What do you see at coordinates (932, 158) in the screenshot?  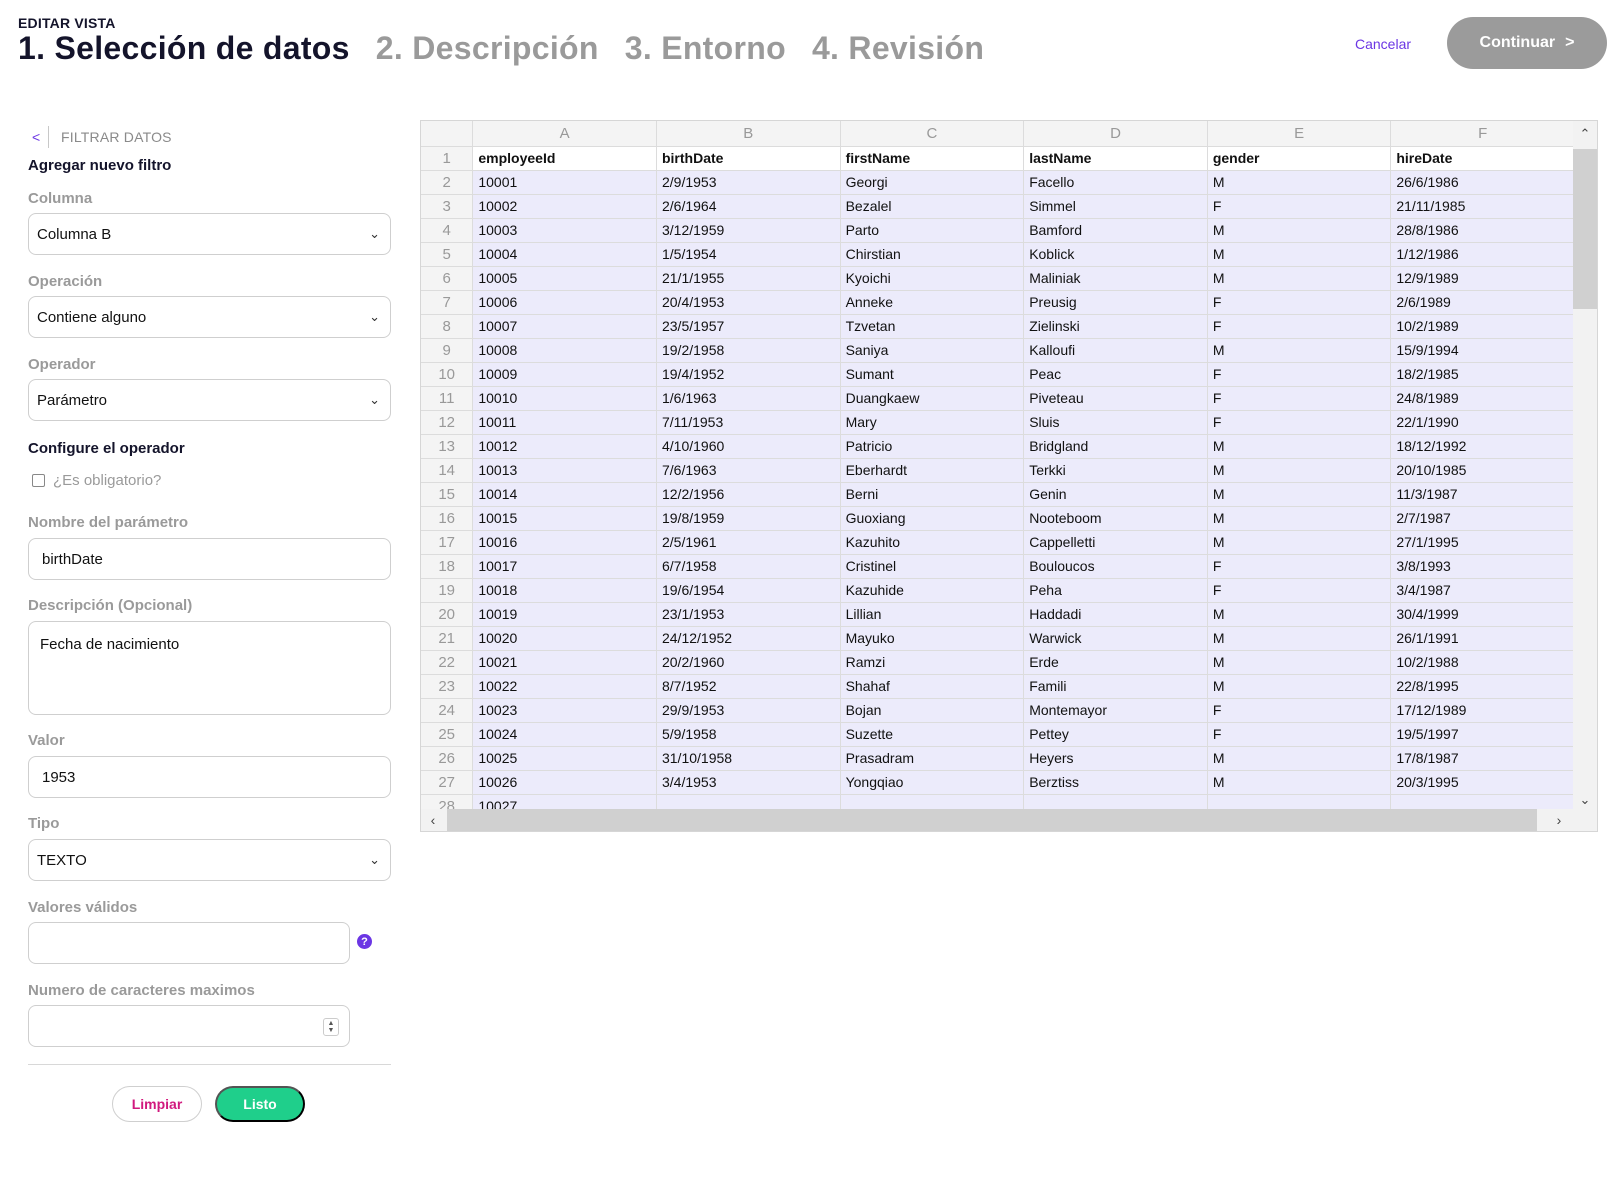 I see `header-cell: firstName` at bounding box center [932, 158].